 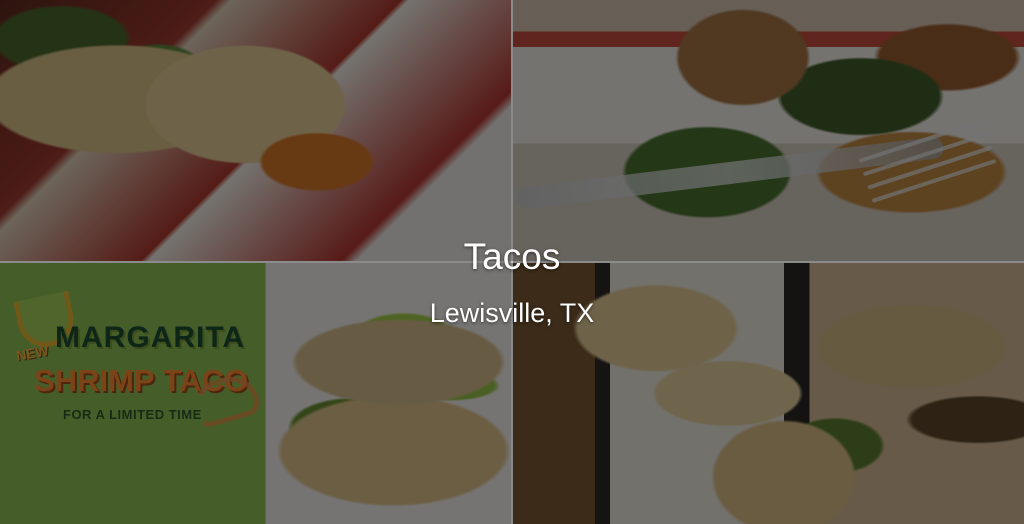 What do you see at coordinates (132, 414) in the screenshot?
I see `promo-limited-time-label: FOR A LIMITED TIME` at bounding box center [132, 414].